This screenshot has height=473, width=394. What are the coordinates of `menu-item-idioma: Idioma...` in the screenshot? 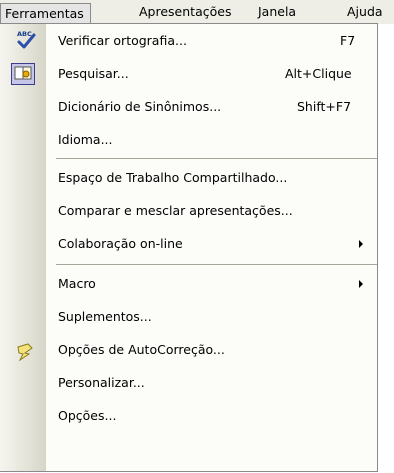 It's located at (188, 139).